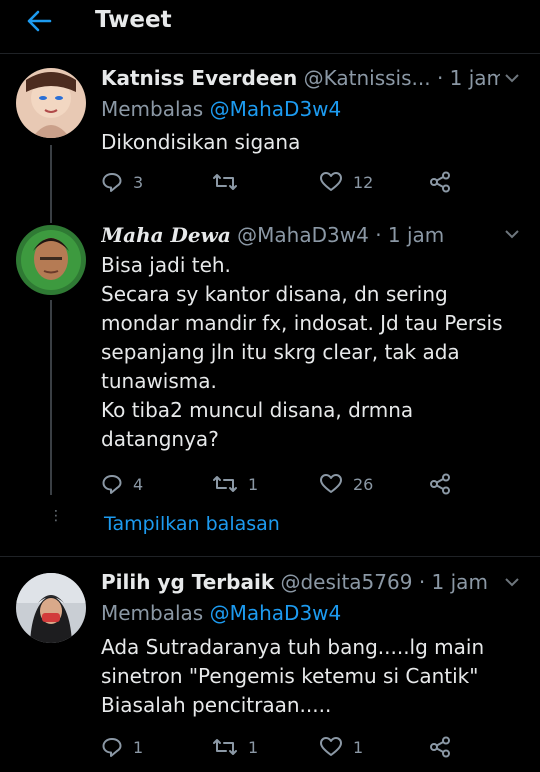  What do you see at coordinates (346, 182) in the screenshot?
I see `like-button: 12` at bounding box center [346, 182].